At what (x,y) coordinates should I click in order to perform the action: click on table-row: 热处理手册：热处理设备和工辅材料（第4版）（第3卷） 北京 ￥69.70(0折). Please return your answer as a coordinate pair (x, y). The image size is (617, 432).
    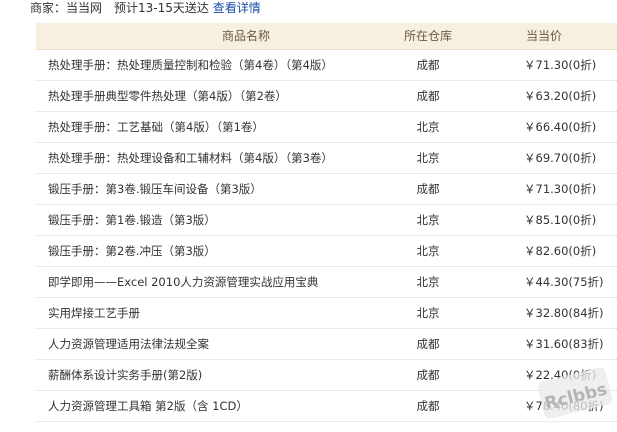
    Looking at the image, I should click on (326, 158).